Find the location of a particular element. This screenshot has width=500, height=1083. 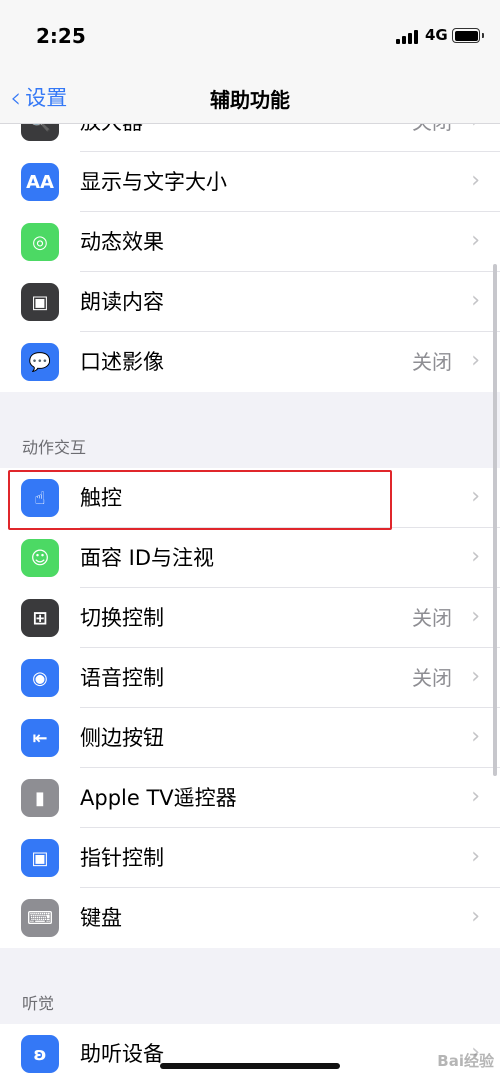

switch-control-icon: ⊞ is located at coordinates (40, 618).